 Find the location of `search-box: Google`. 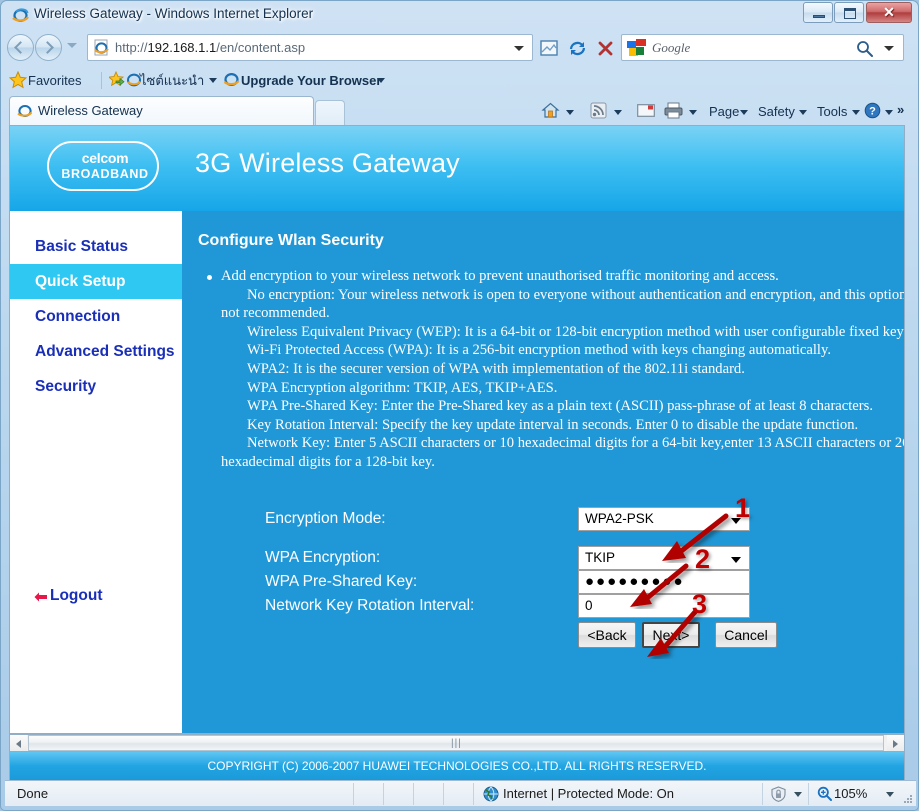

search-box: Google is located at coordinates (762, 47).